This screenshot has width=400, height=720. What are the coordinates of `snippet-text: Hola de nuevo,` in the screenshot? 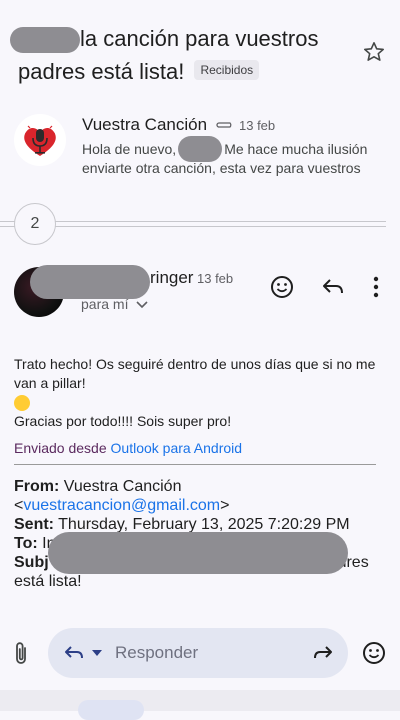 It's located at (129, 149).